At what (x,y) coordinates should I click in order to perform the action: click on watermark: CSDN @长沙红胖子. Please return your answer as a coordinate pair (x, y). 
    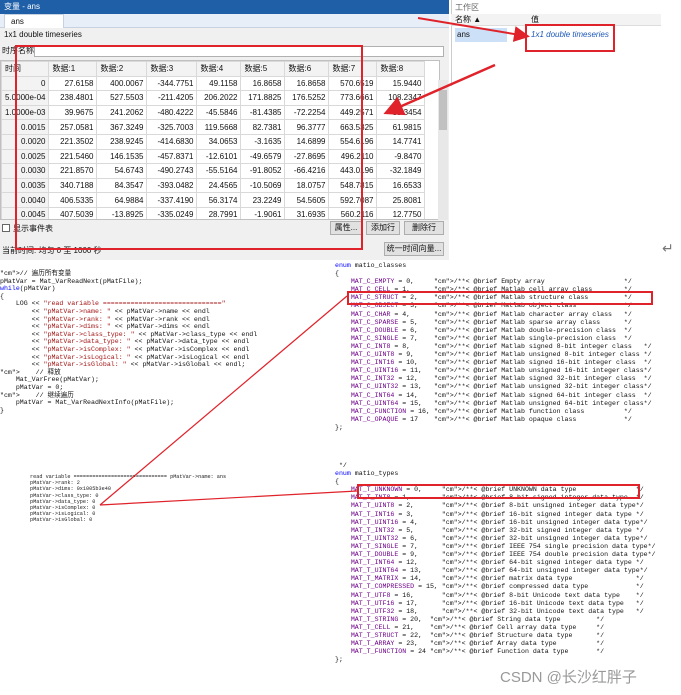
    Looking at the image, I should click on (568, 677).